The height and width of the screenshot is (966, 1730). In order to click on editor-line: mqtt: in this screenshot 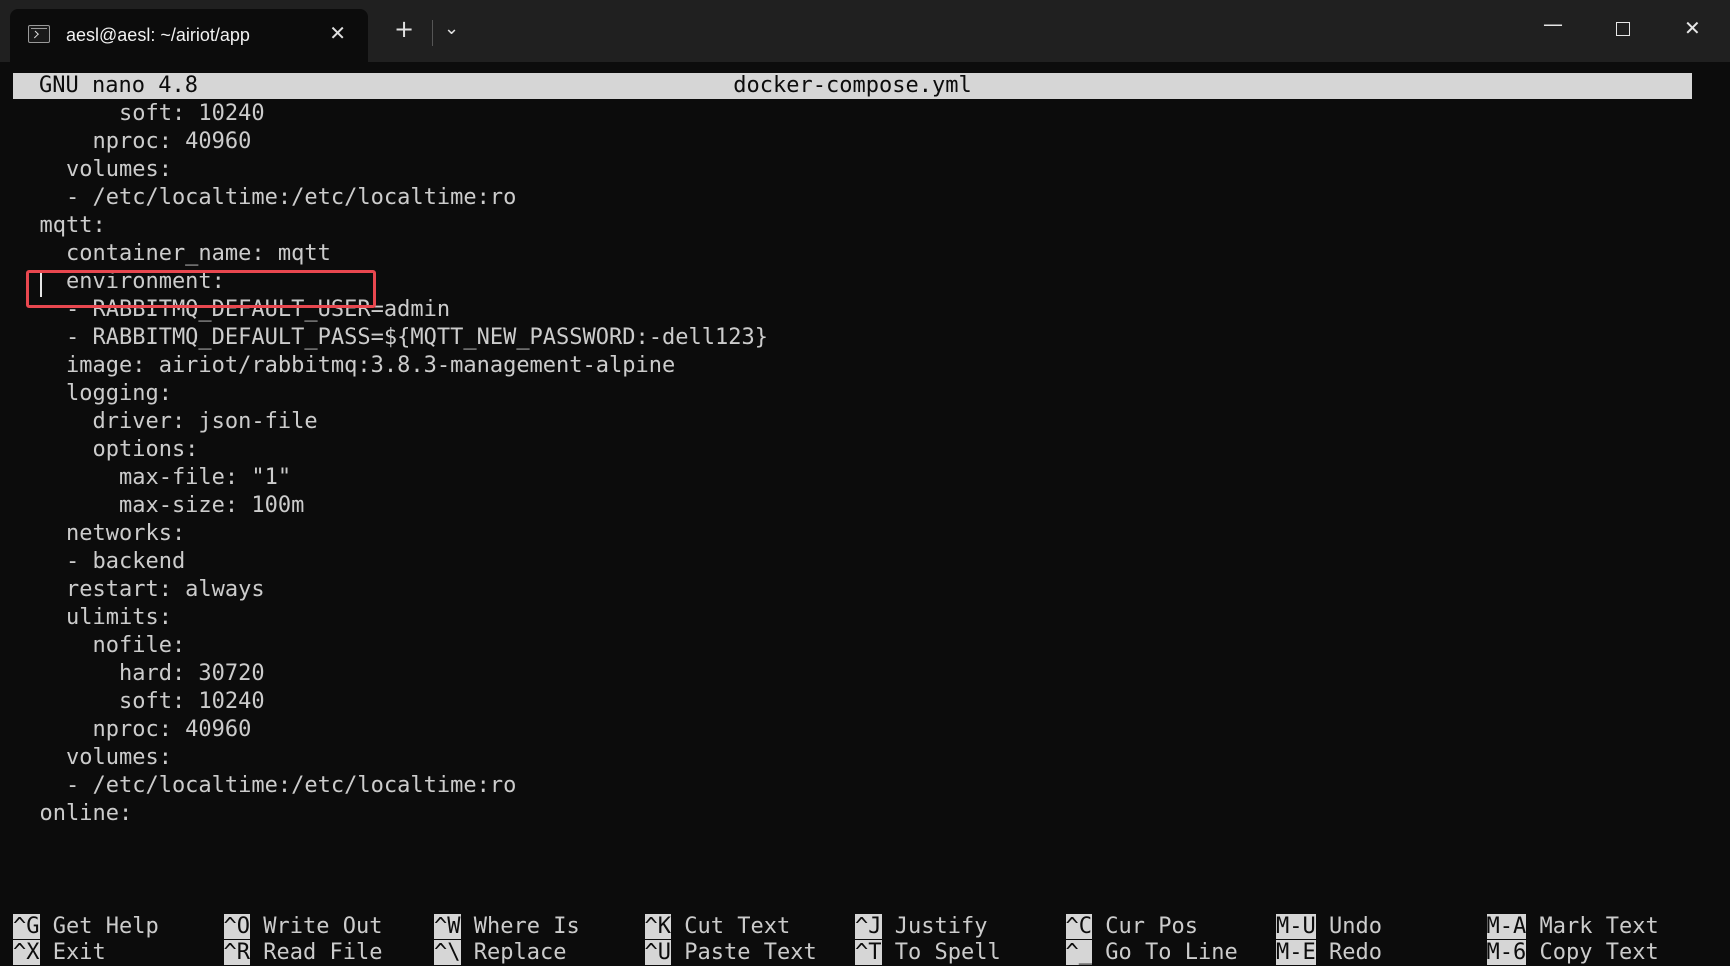, I will do `click(390, 226)`.